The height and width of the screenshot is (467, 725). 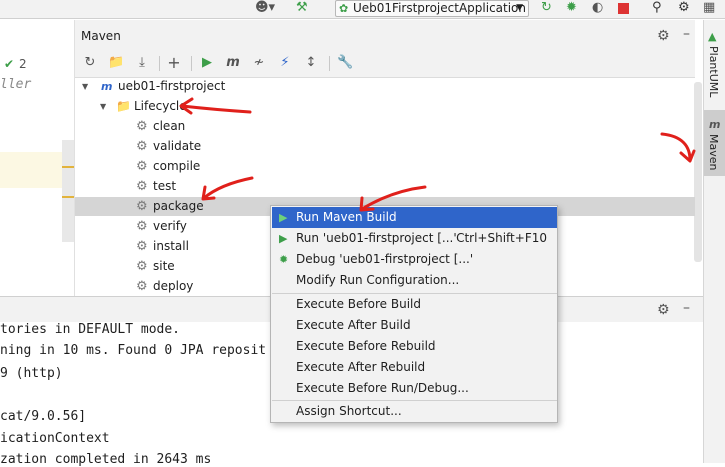 I want to click on skip-tests-icon: ≁, so click(x=259, y=63).